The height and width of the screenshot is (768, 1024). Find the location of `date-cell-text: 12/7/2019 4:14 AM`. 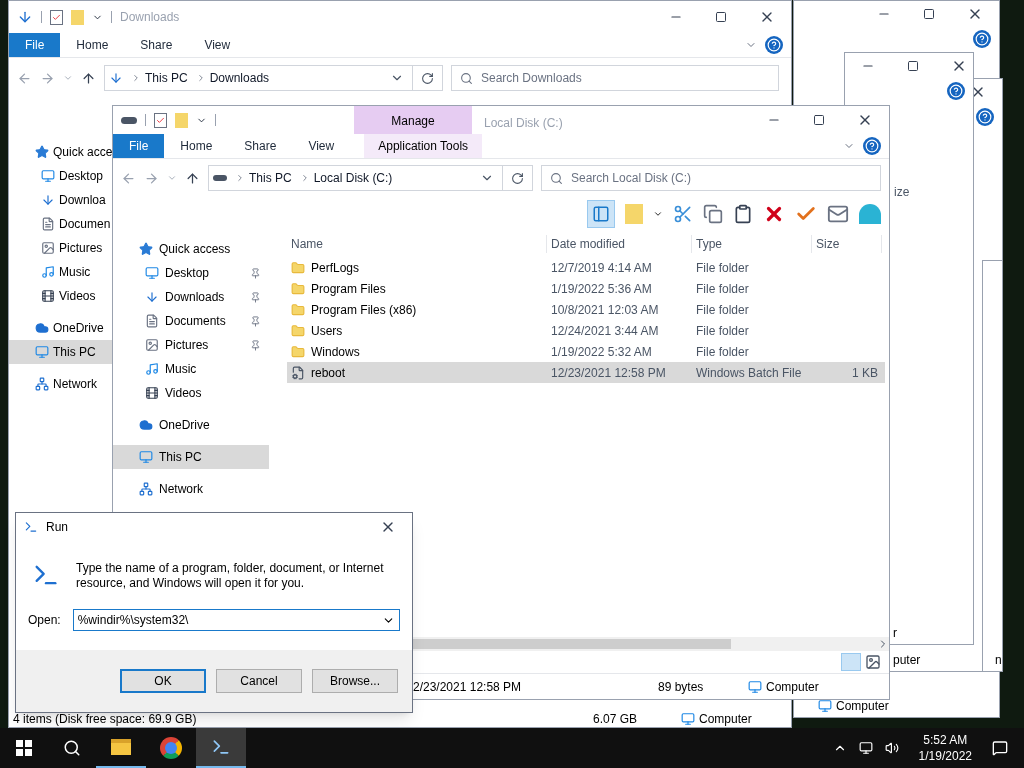

date-cell-text: 12/7/2019 4:14 AM is located at coordinates (601, 268).